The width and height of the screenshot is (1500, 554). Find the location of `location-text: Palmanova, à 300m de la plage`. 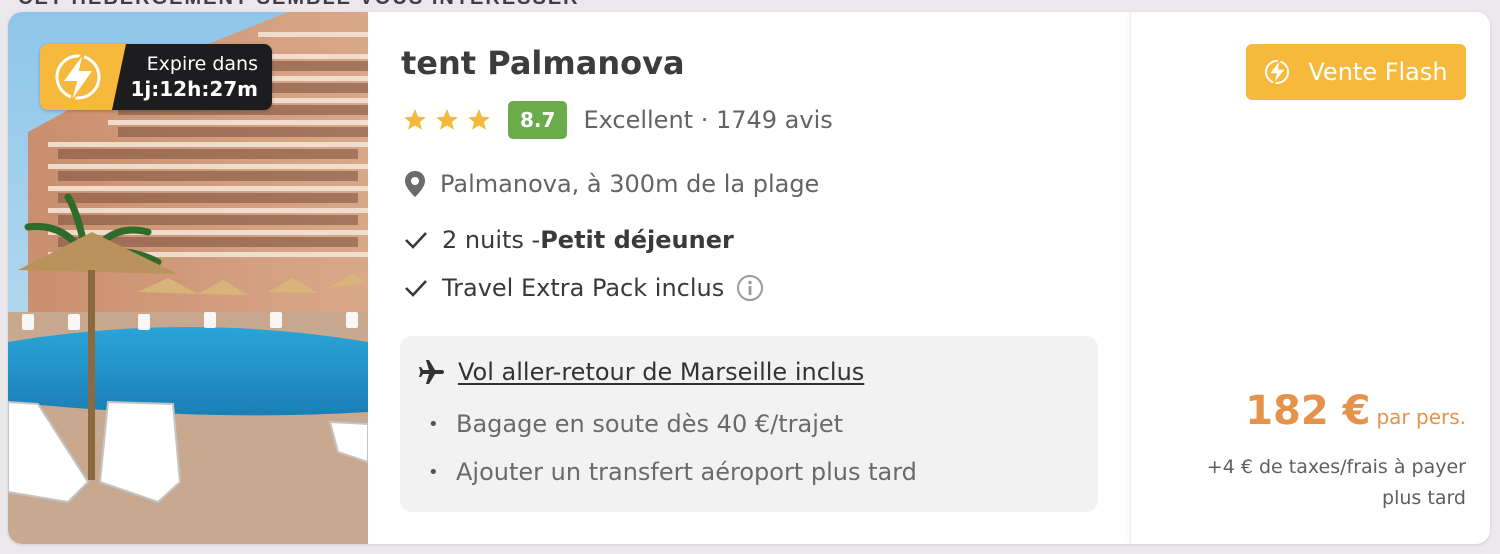

location-text: Palmanova, à 300m de la plage is located at coordinates (630, 184).